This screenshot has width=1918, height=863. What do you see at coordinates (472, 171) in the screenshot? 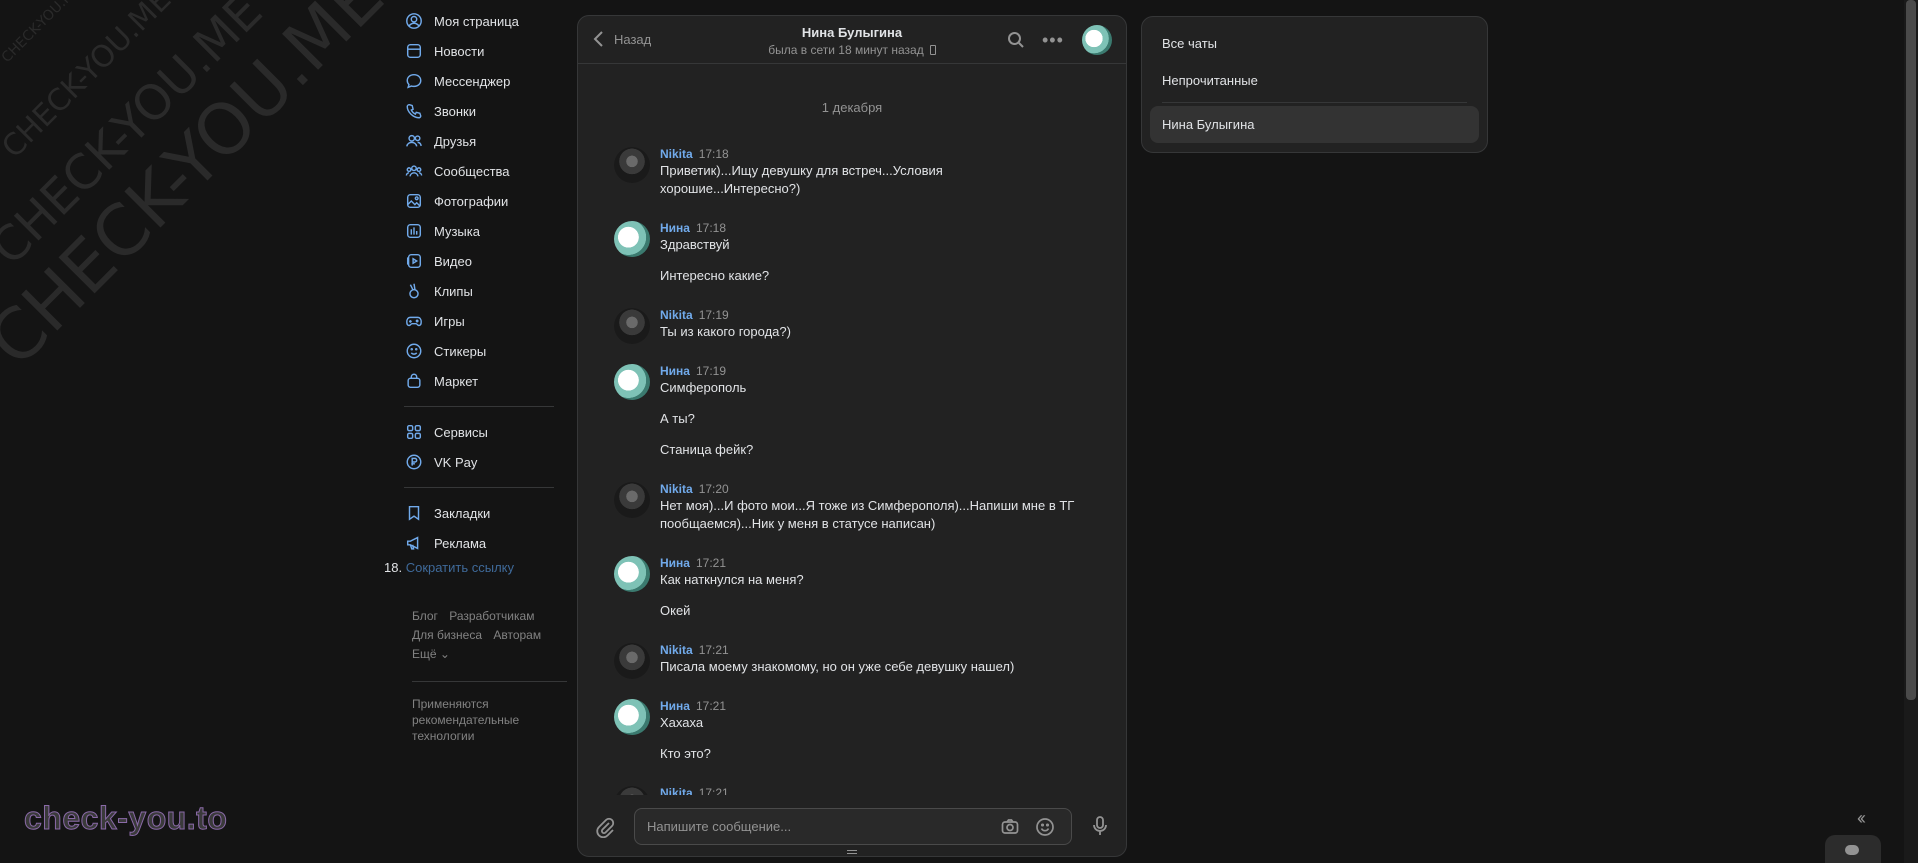
I see `nav-label: Сообщества` at bounding box center [472, 171].